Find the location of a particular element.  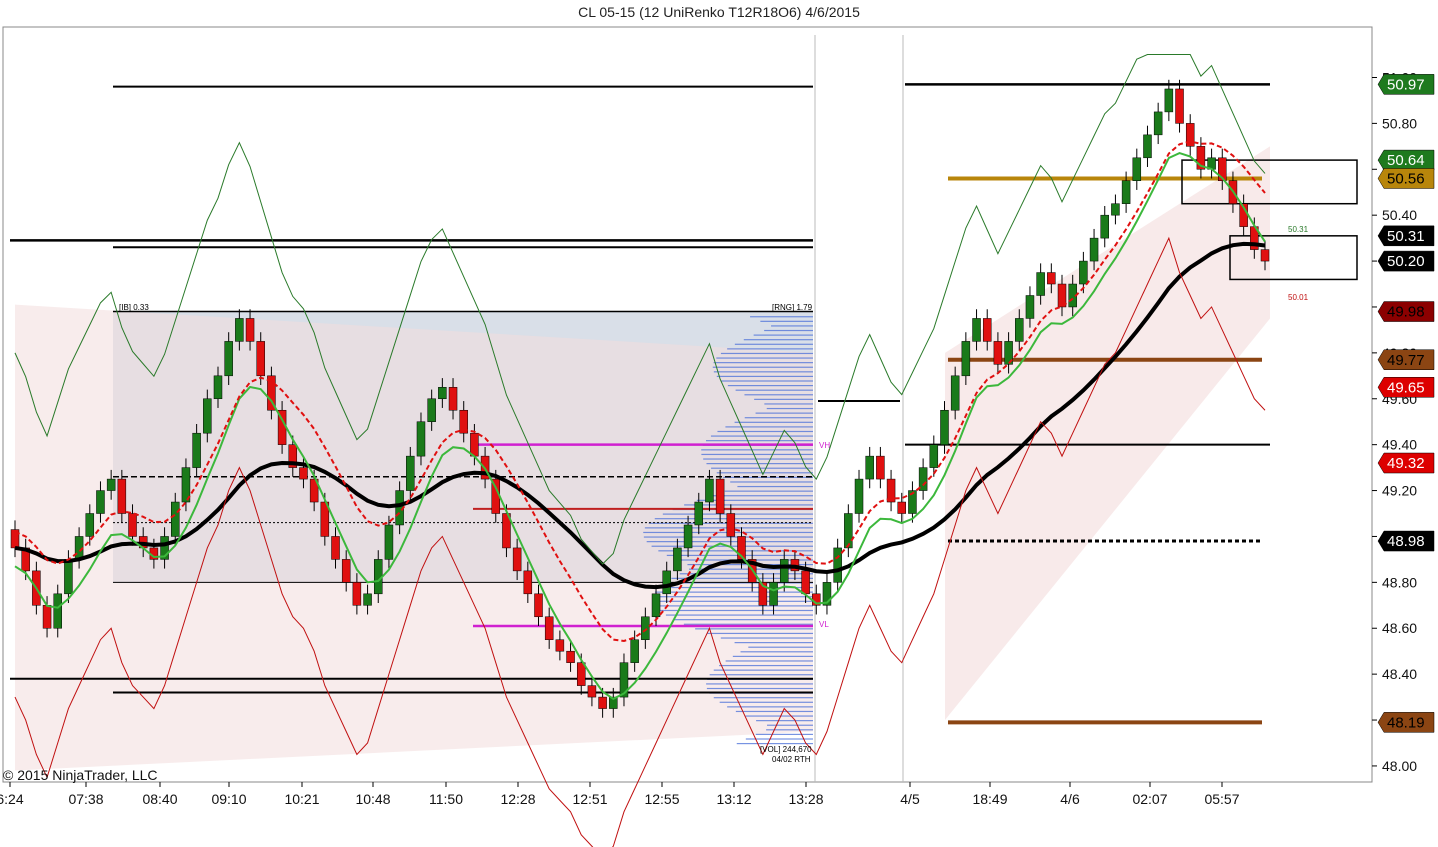

volume-sub-annotation: 04/02 RTH is located at coordinates (791, 759).